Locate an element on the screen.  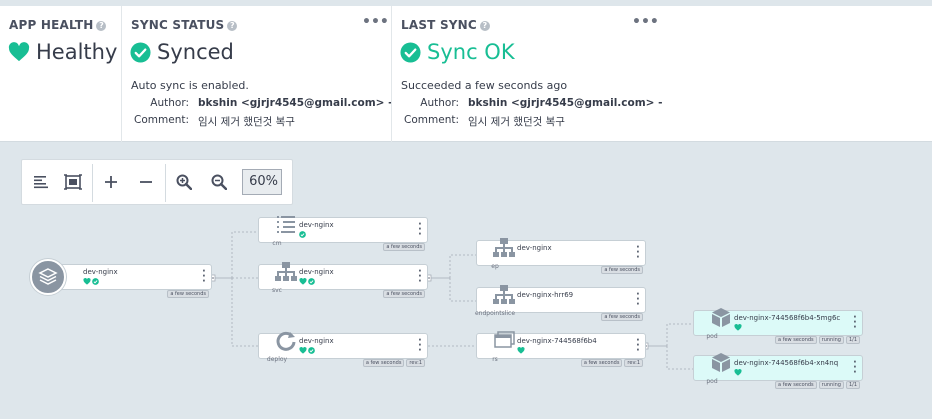
app-icon is located at coordinates (48, 277).